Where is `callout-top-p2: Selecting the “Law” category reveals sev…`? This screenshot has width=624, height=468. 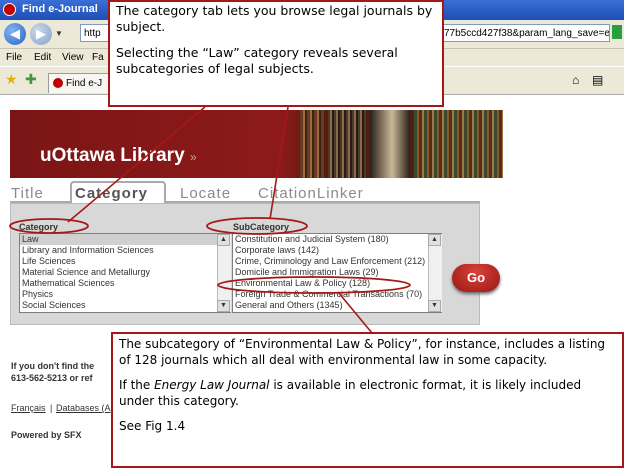 callout-top-p2: Selecting the “Law” category reveals sev… is located at coordinates (257, 60).